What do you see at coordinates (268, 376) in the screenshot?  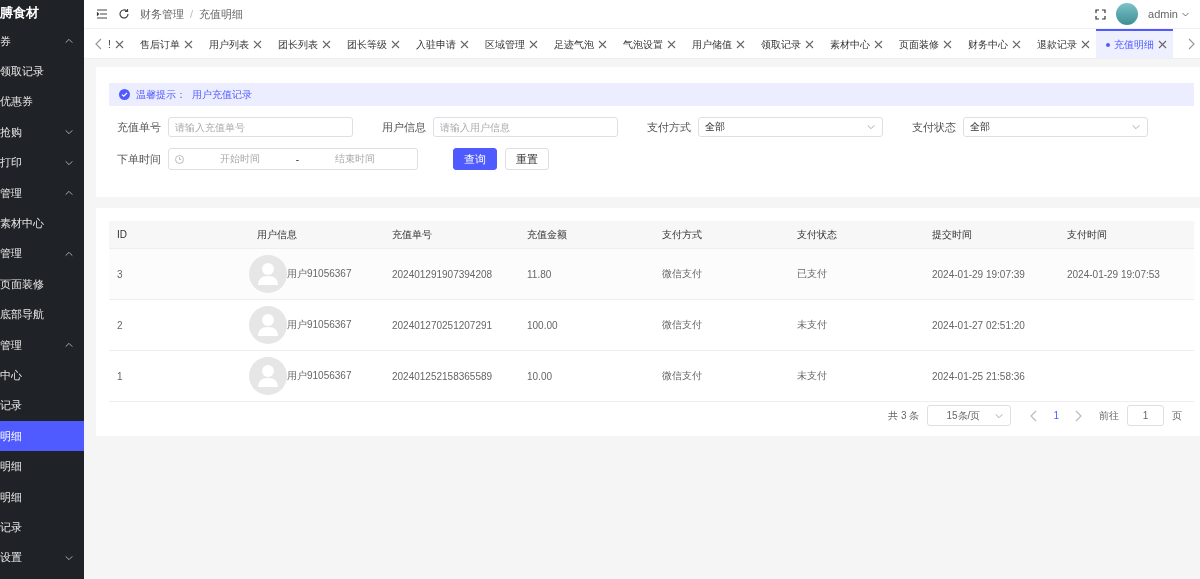 I see `avatar-placeholder-icon` at bounding box center [268, 376].